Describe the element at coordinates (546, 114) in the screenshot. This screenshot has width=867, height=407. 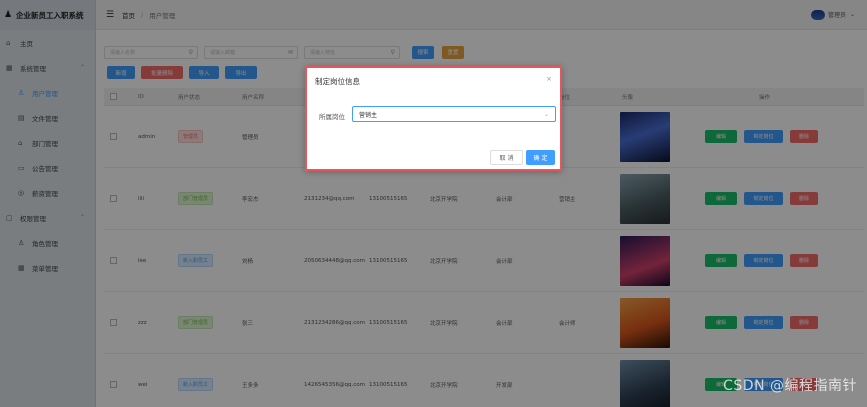
I see `chevron-down-icon: ⌄` at that location.